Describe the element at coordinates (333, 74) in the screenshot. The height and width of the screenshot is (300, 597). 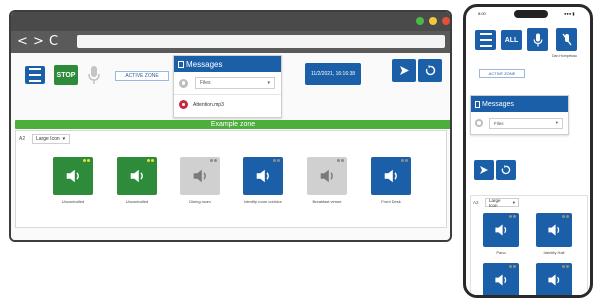
I see `datetime-display: 11/2/2021, 16:16:38` at that location.